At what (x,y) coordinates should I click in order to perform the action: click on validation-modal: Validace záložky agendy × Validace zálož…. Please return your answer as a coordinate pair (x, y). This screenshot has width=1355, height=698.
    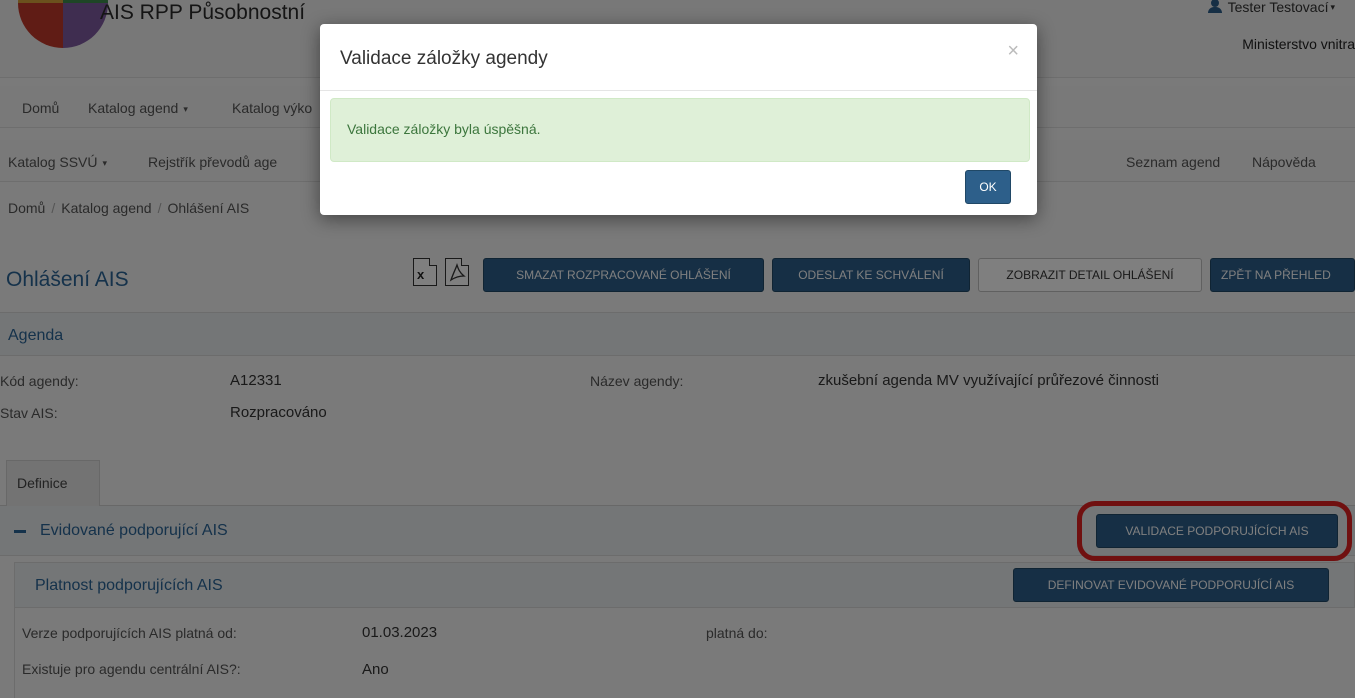
    Looking at the image, I should click on (678, 119).